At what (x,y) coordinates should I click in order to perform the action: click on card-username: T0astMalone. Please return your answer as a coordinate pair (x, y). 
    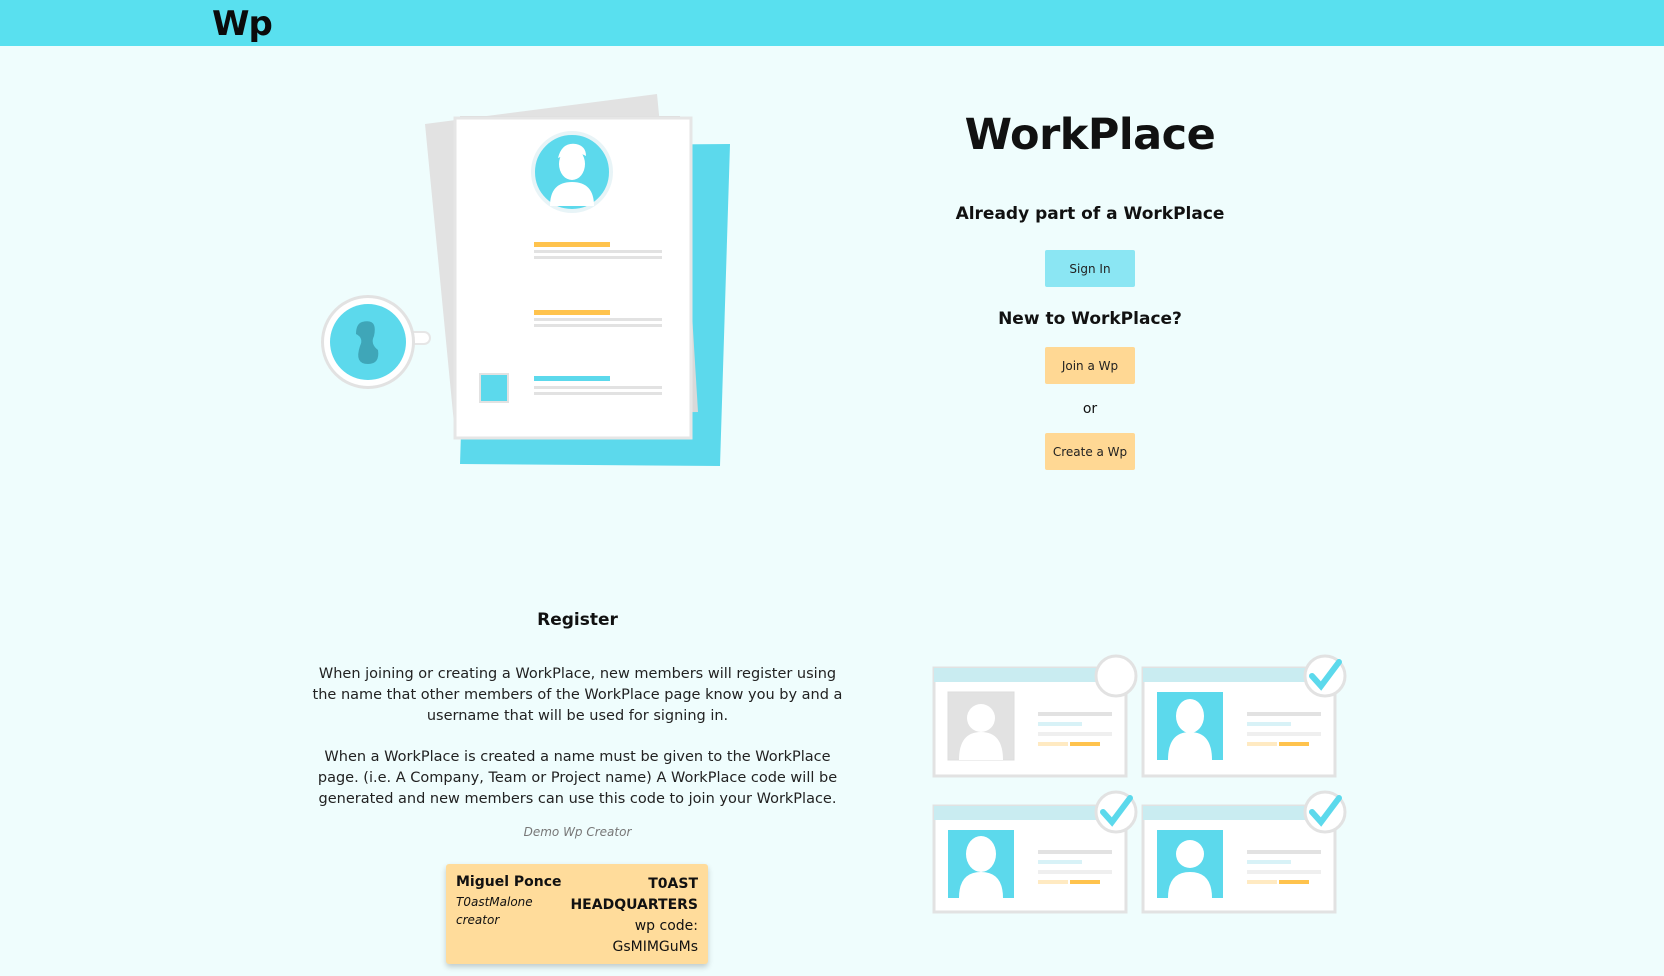
    Looking at the image, I should click on (494, 902).